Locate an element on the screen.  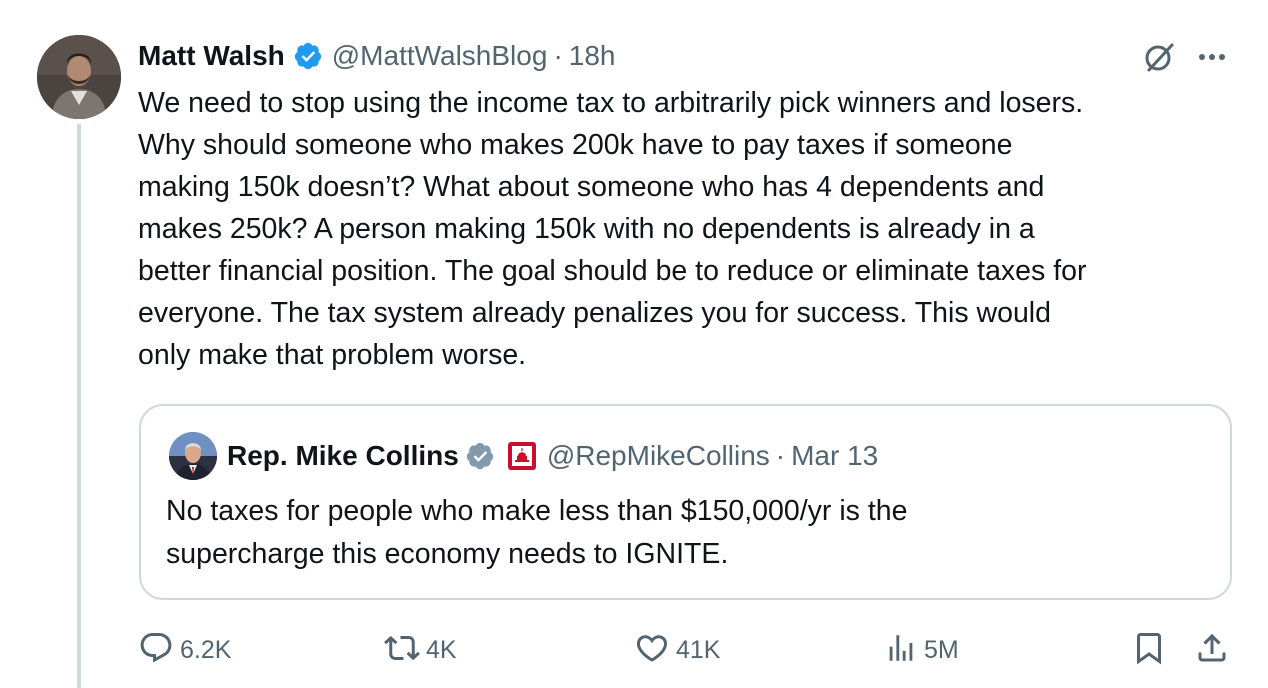
repost-button: 4K is located at coordinates (420, 650).